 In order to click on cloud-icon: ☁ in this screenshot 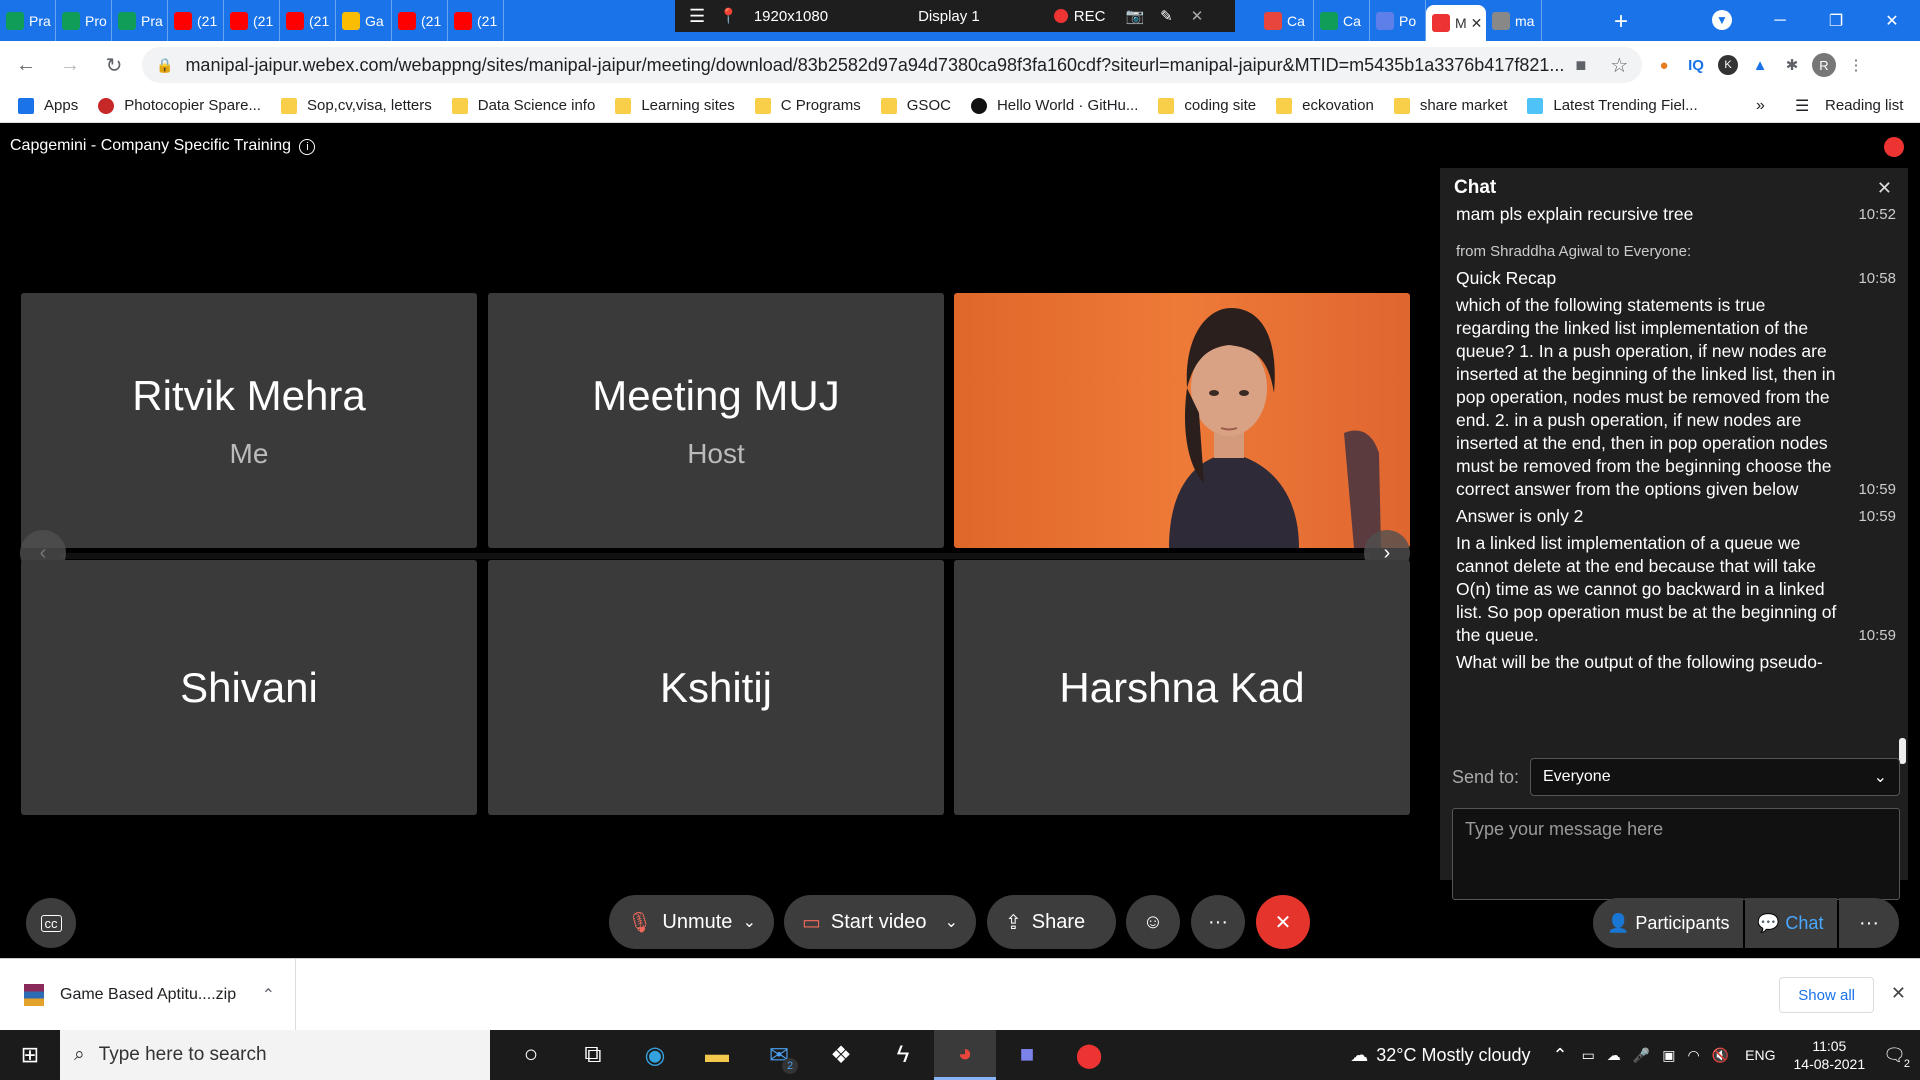, I will do `click(1614, 1055)`.